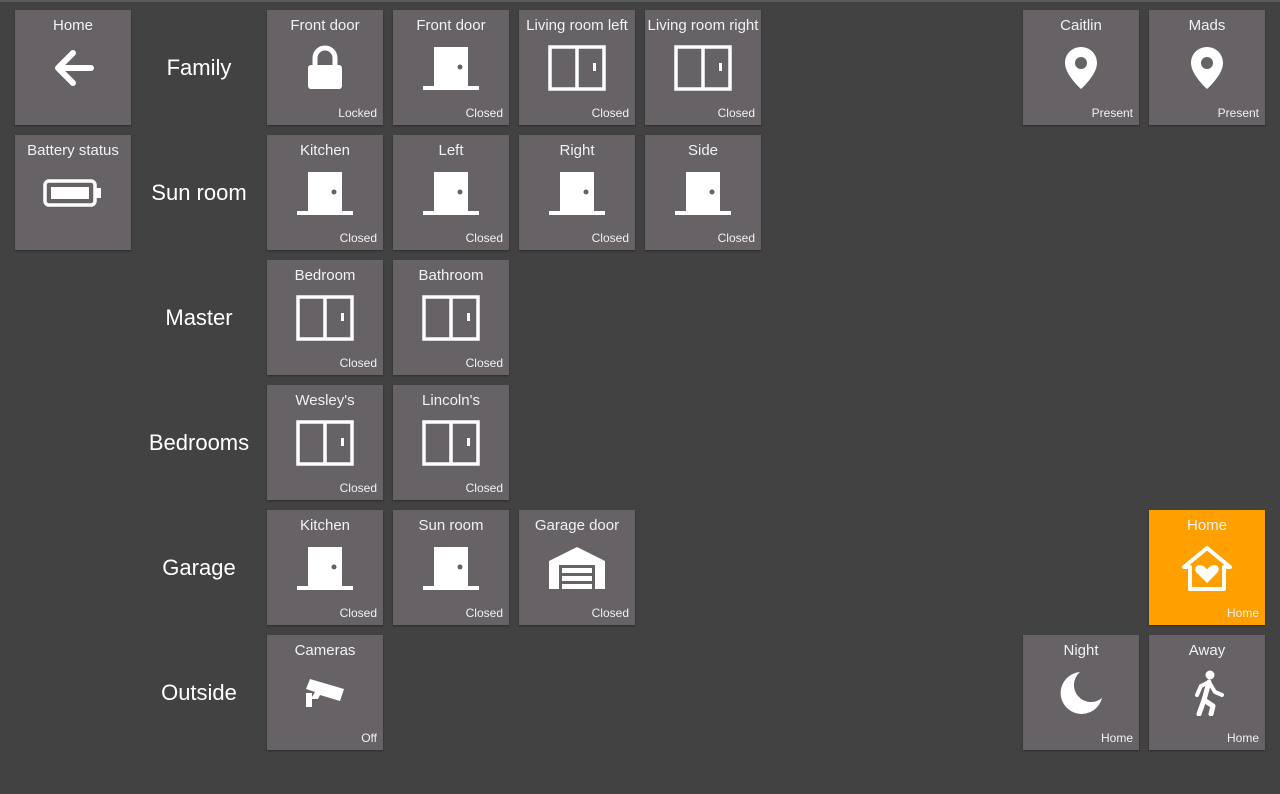 The width and height of the screenshot is (1280, 794). I want to click on tile-title: Bedroom, so click(325, 275).